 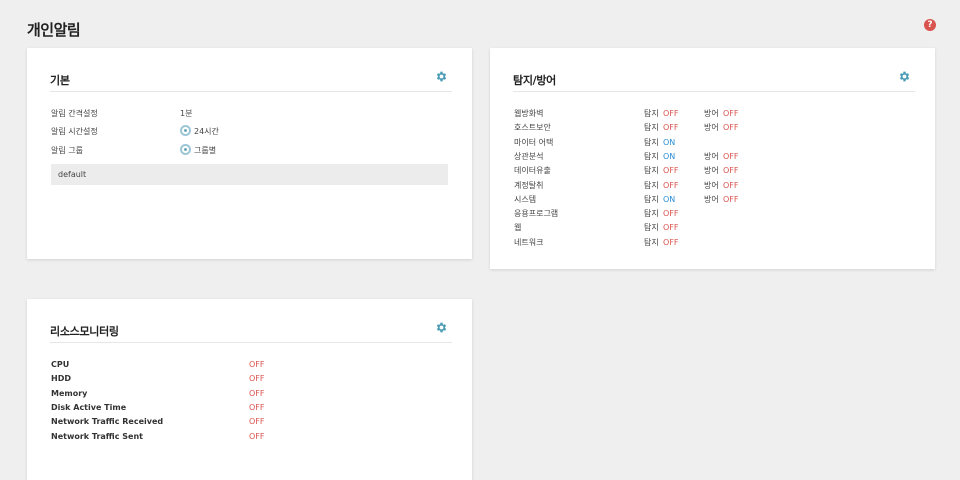 I want to click on detect-item-name: 데이터유출, so click(x=532, y=171).